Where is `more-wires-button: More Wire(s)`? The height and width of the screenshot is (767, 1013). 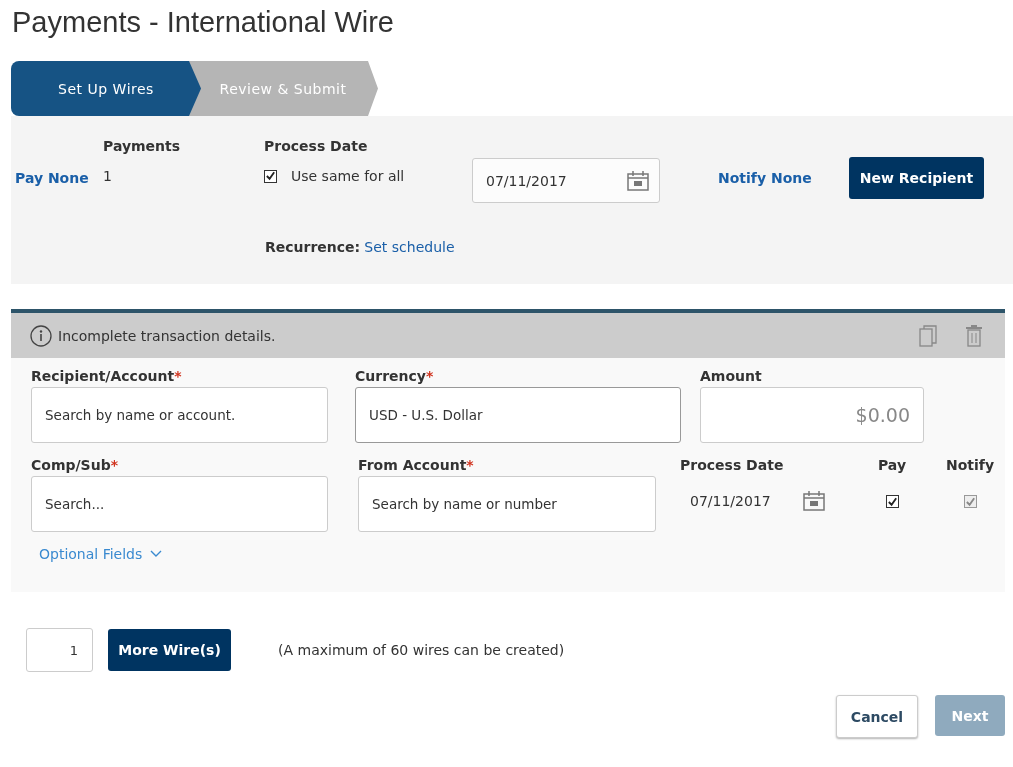
more-wires-button: More Wire(s) is located at coordinates (169, 650).